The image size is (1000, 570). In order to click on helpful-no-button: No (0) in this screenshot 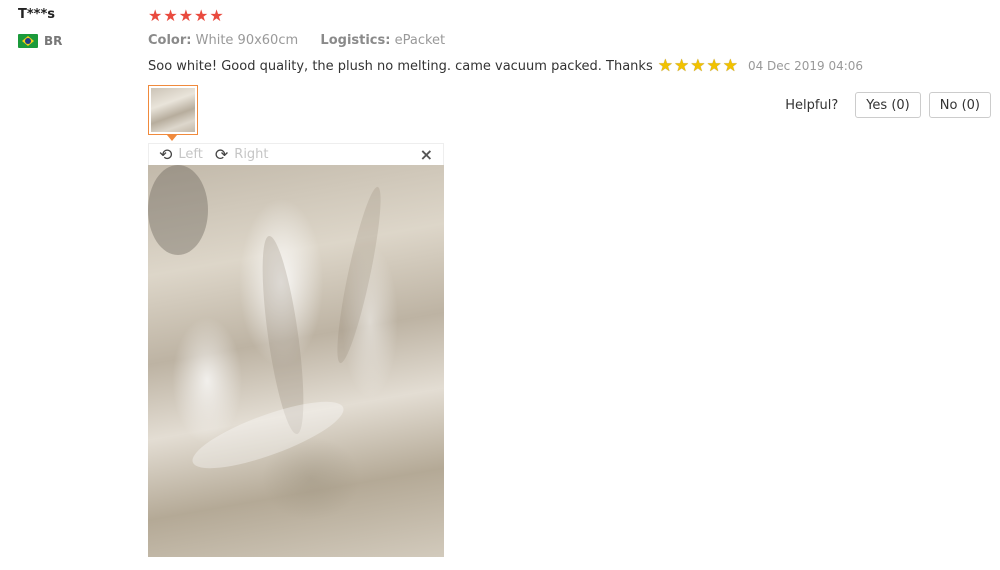, I will do `click(959, 105)`.